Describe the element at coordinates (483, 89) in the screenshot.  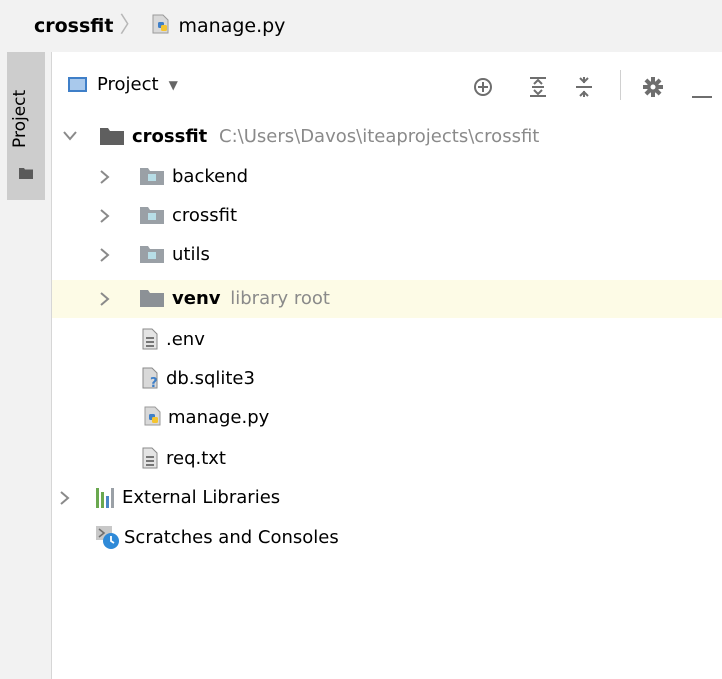
I see `locate-icon` at that location.